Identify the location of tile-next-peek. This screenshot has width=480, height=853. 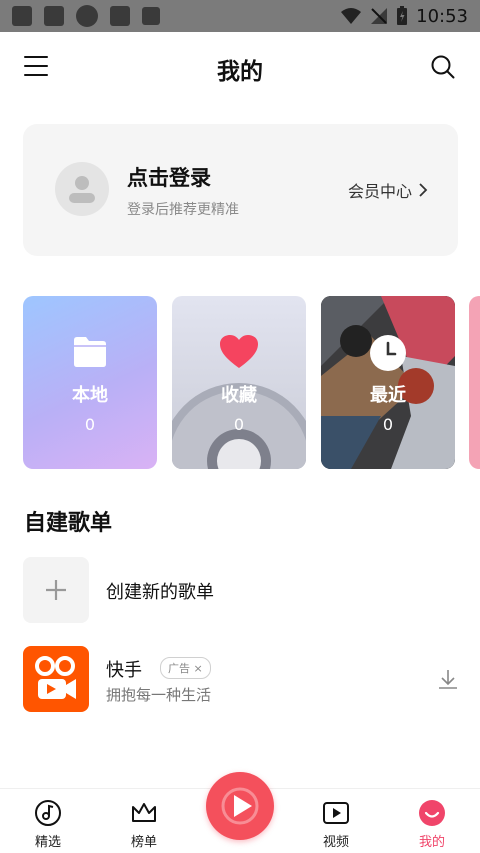
(474, 382).